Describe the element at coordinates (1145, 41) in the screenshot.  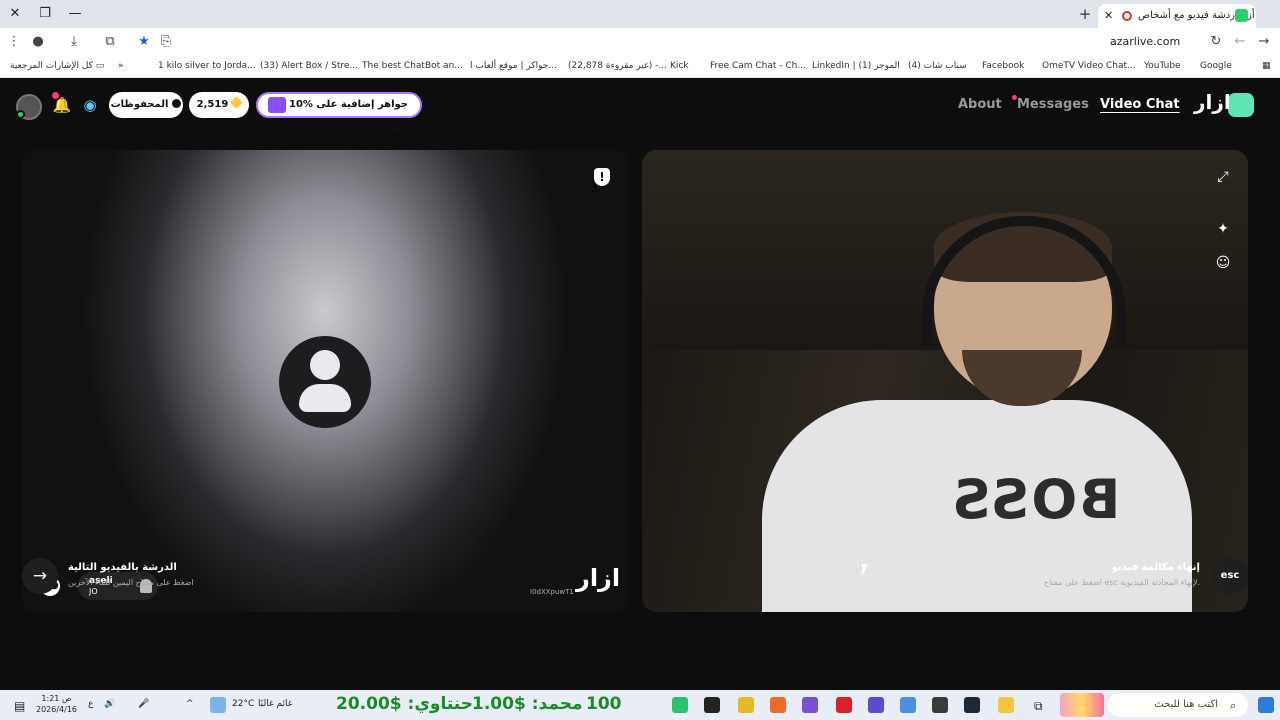
I see `url-text: azarlive.com` at that location.